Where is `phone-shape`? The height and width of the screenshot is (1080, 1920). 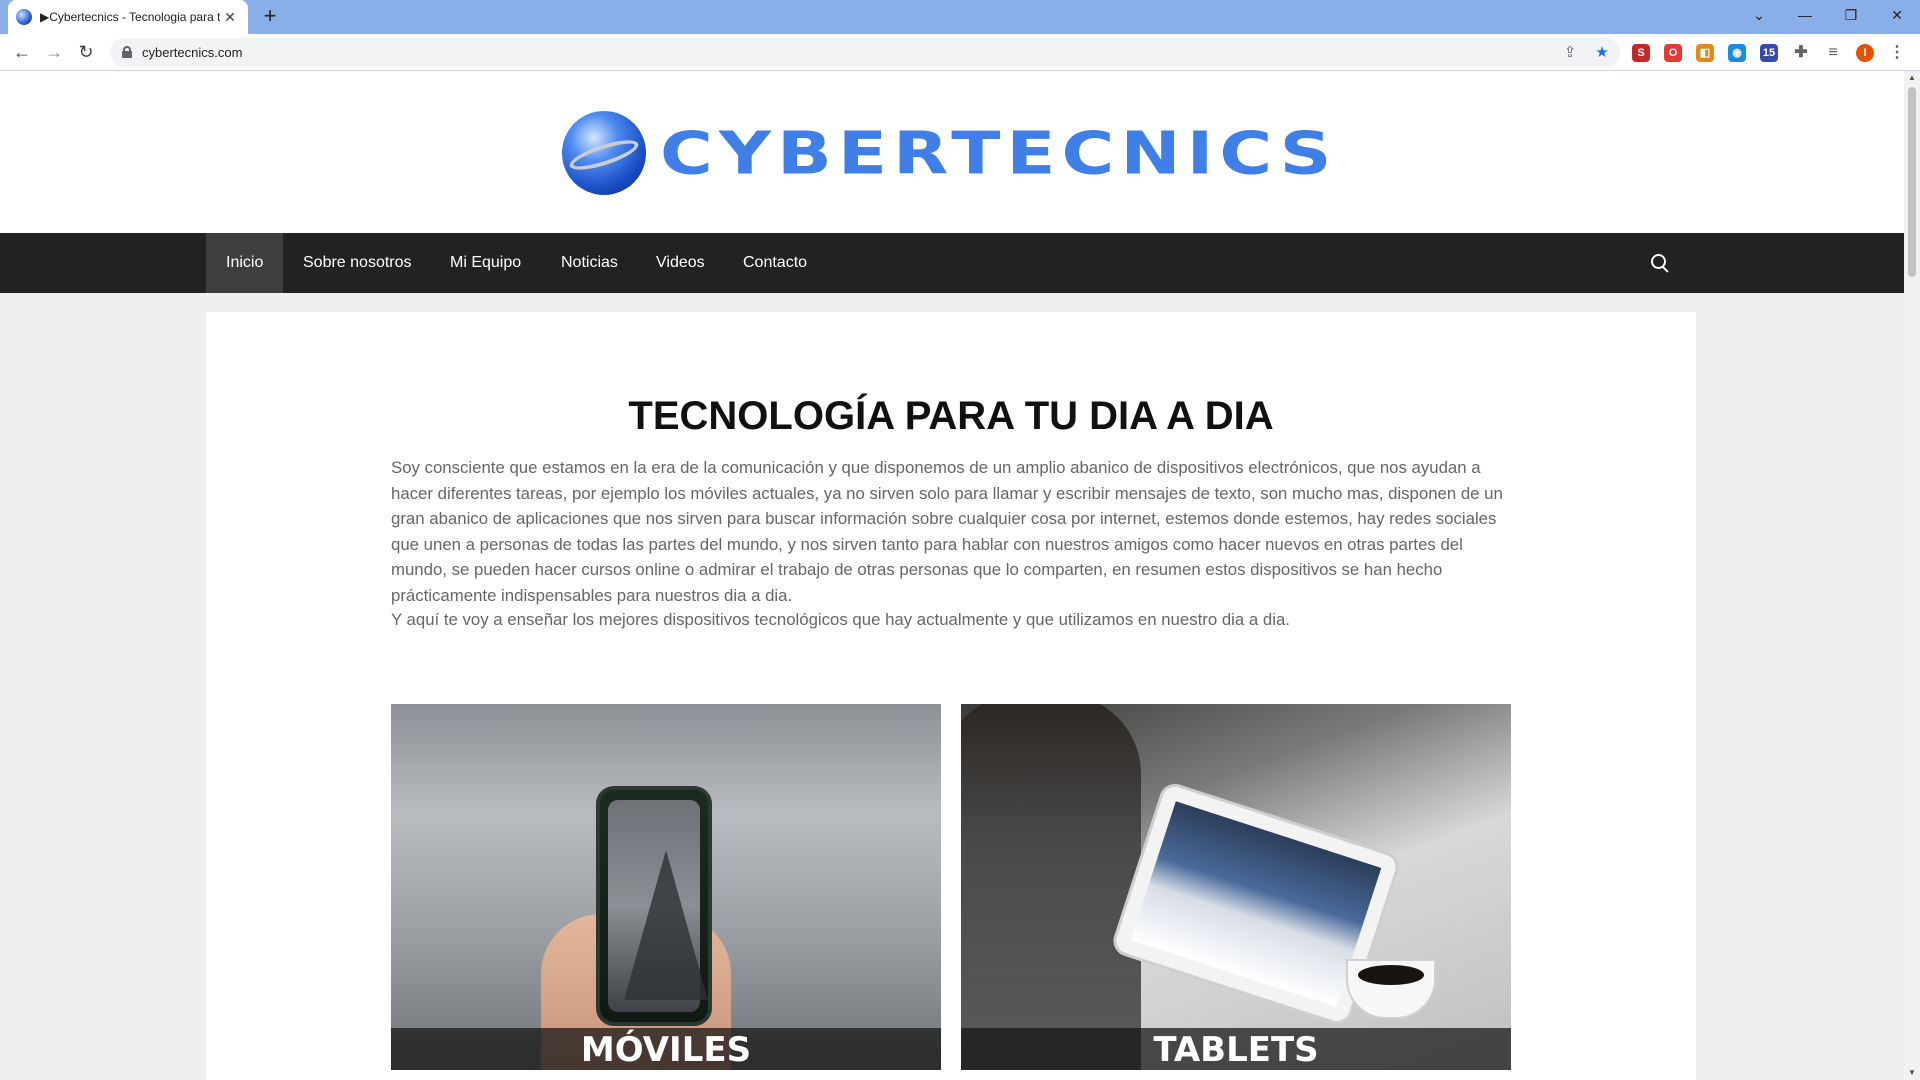 phone-shape is located at coordinates (654, 906).